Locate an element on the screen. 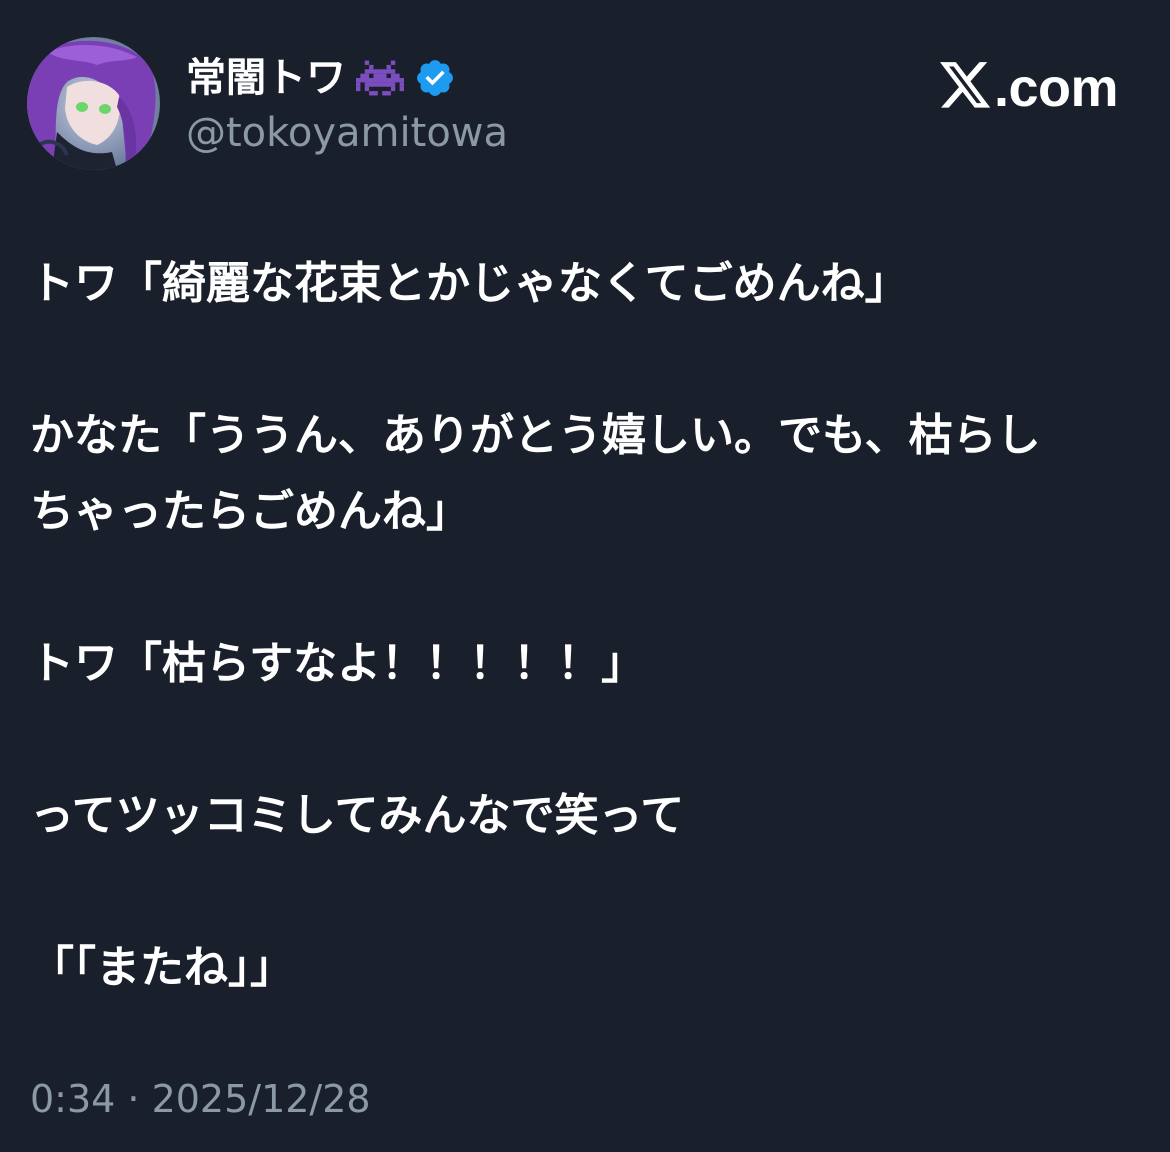  brand-watermark: .com is located at coordinates (1029, 88).